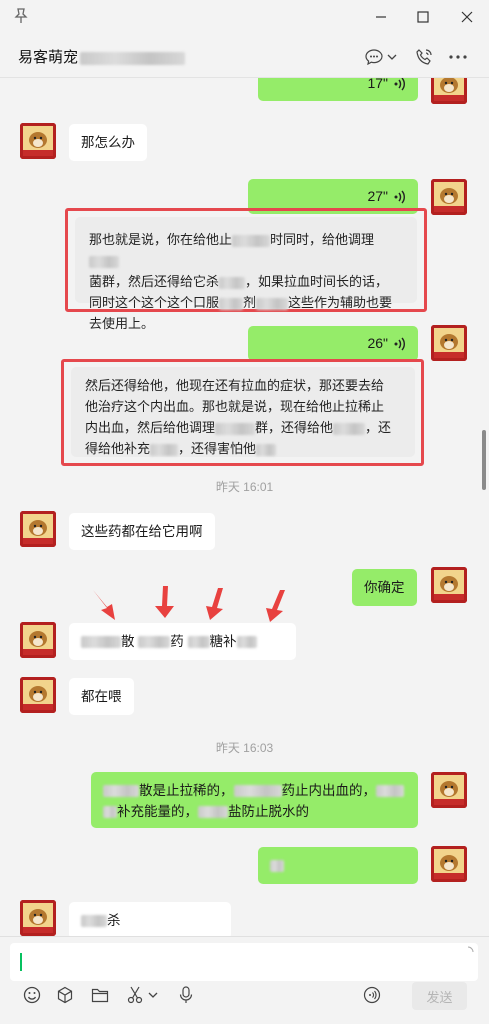  What do you see at coordinates (135, 995) in the screenshot?
I see `screenshot-icon` at bounding box center [135, 995].